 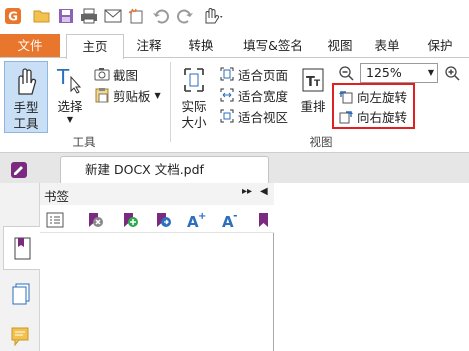 I want to click on fit-page-button: 适合页面, so click(x=253, y=74).